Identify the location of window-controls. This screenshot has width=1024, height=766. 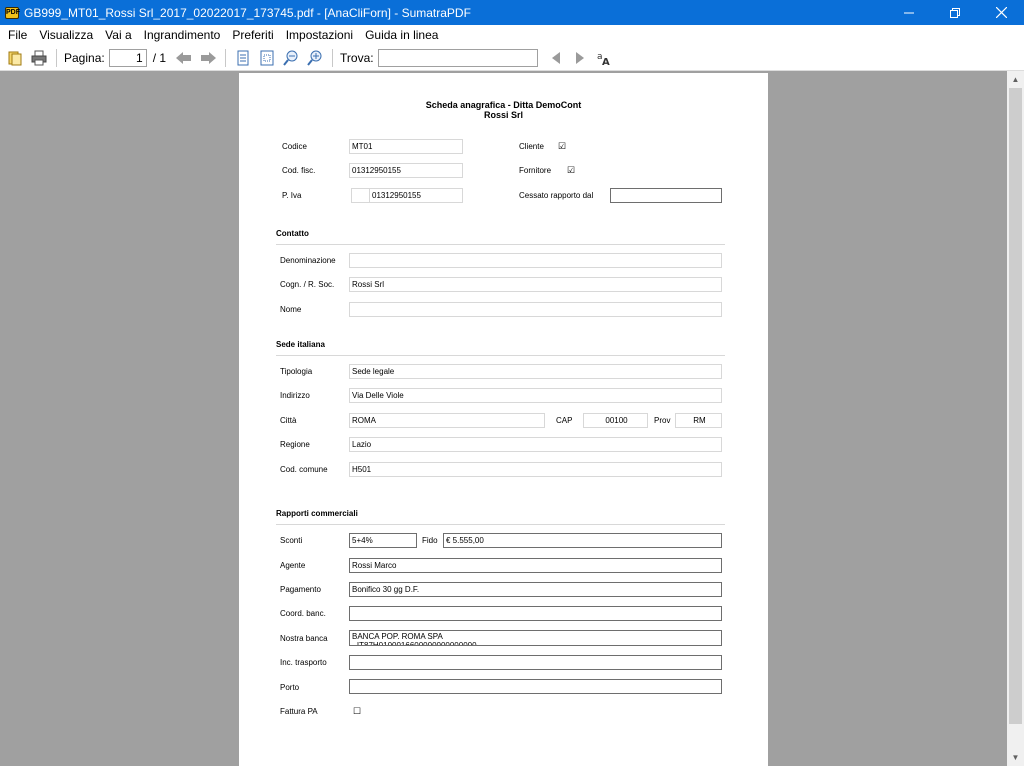
(955, 12).